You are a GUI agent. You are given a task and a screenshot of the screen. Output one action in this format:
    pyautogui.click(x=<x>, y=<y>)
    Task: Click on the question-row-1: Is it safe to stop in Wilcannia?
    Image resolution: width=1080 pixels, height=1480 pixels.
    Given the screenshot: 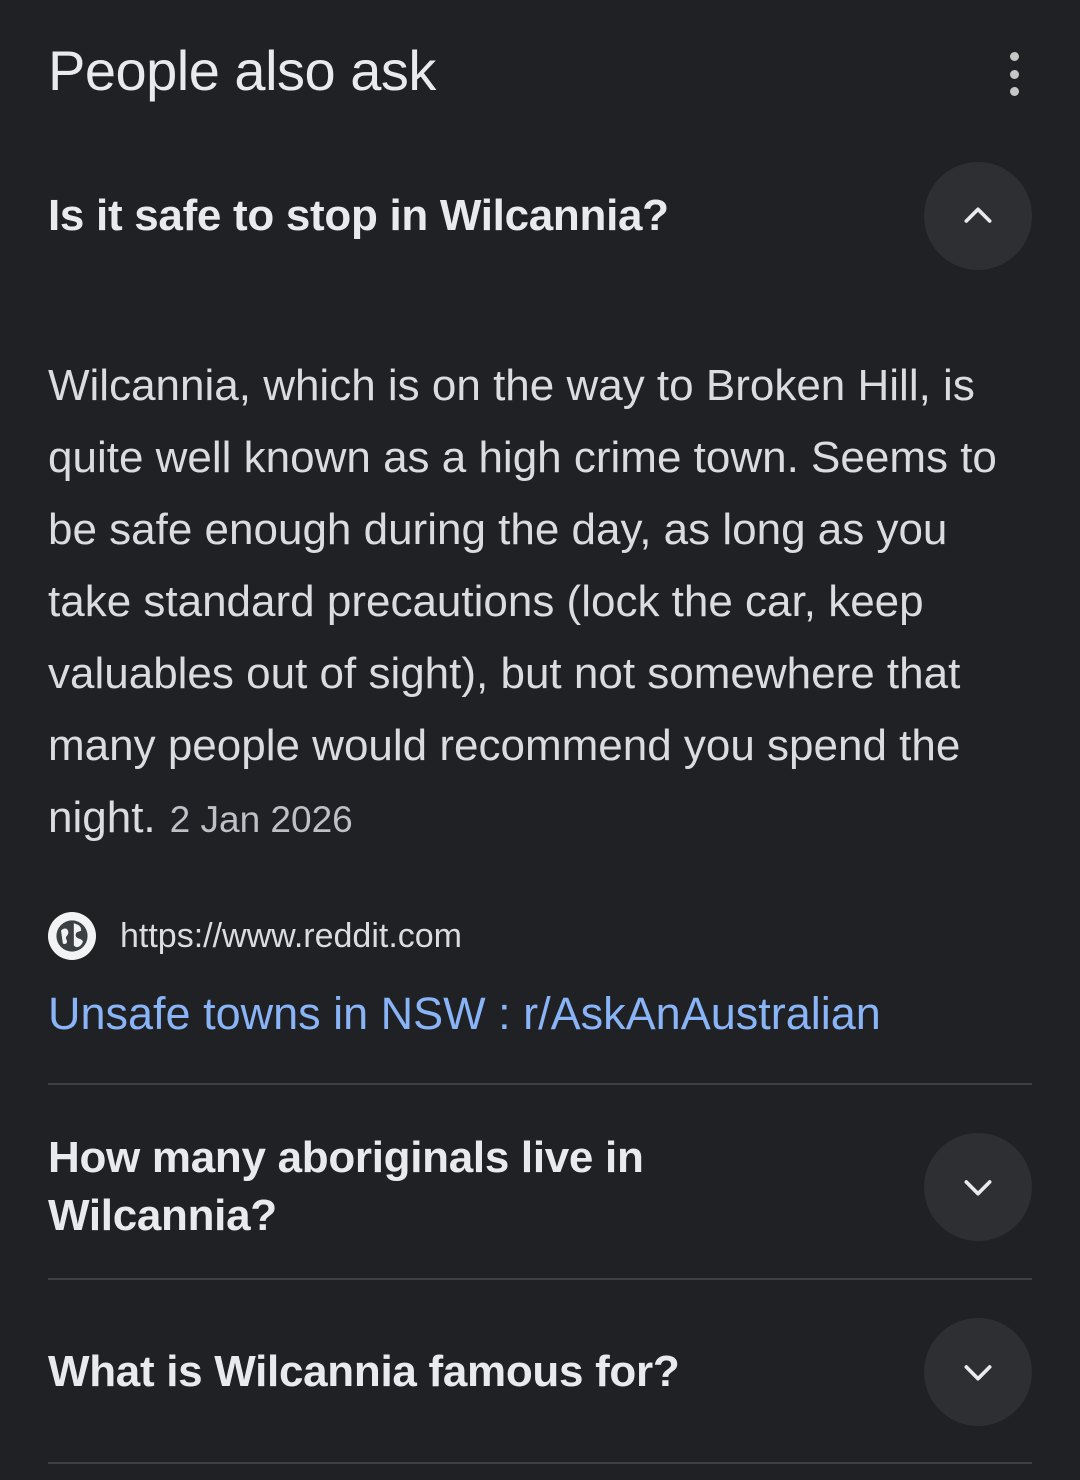 What is the action you would take?
    pyautogui.click(x=540, y=216)
    